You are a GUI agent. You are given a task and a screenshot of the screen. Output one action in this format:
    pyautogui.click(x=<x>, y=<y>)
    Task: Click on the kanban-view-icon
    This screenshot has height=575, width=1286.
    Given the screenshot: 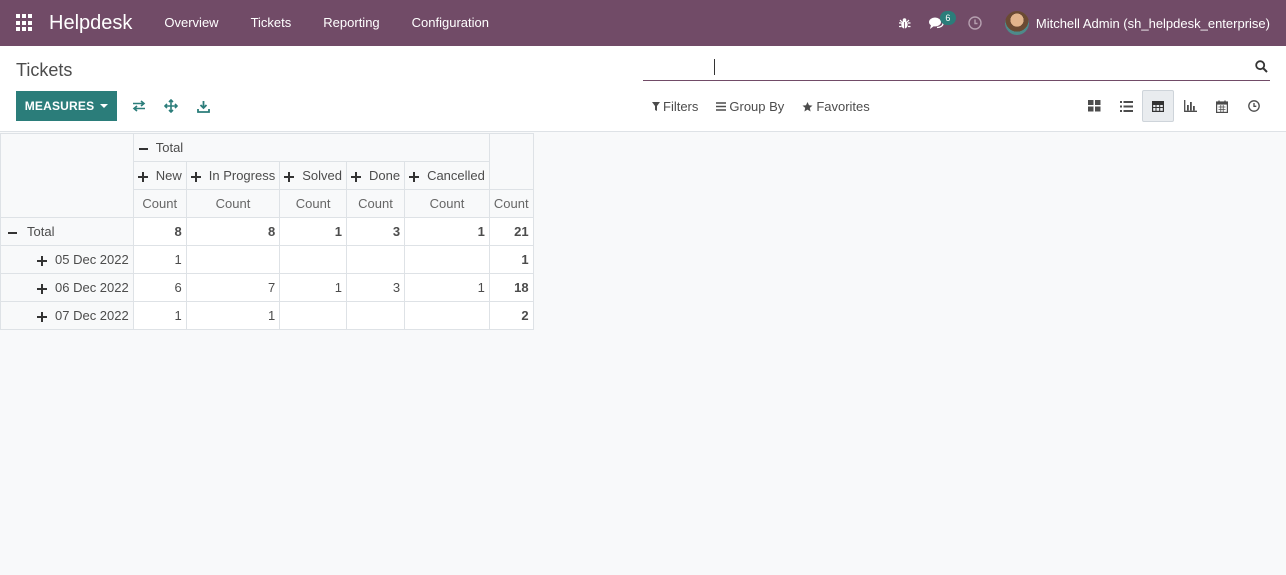 What is the action you would take?
    pyautogui.click(x=1094, y=106)
    